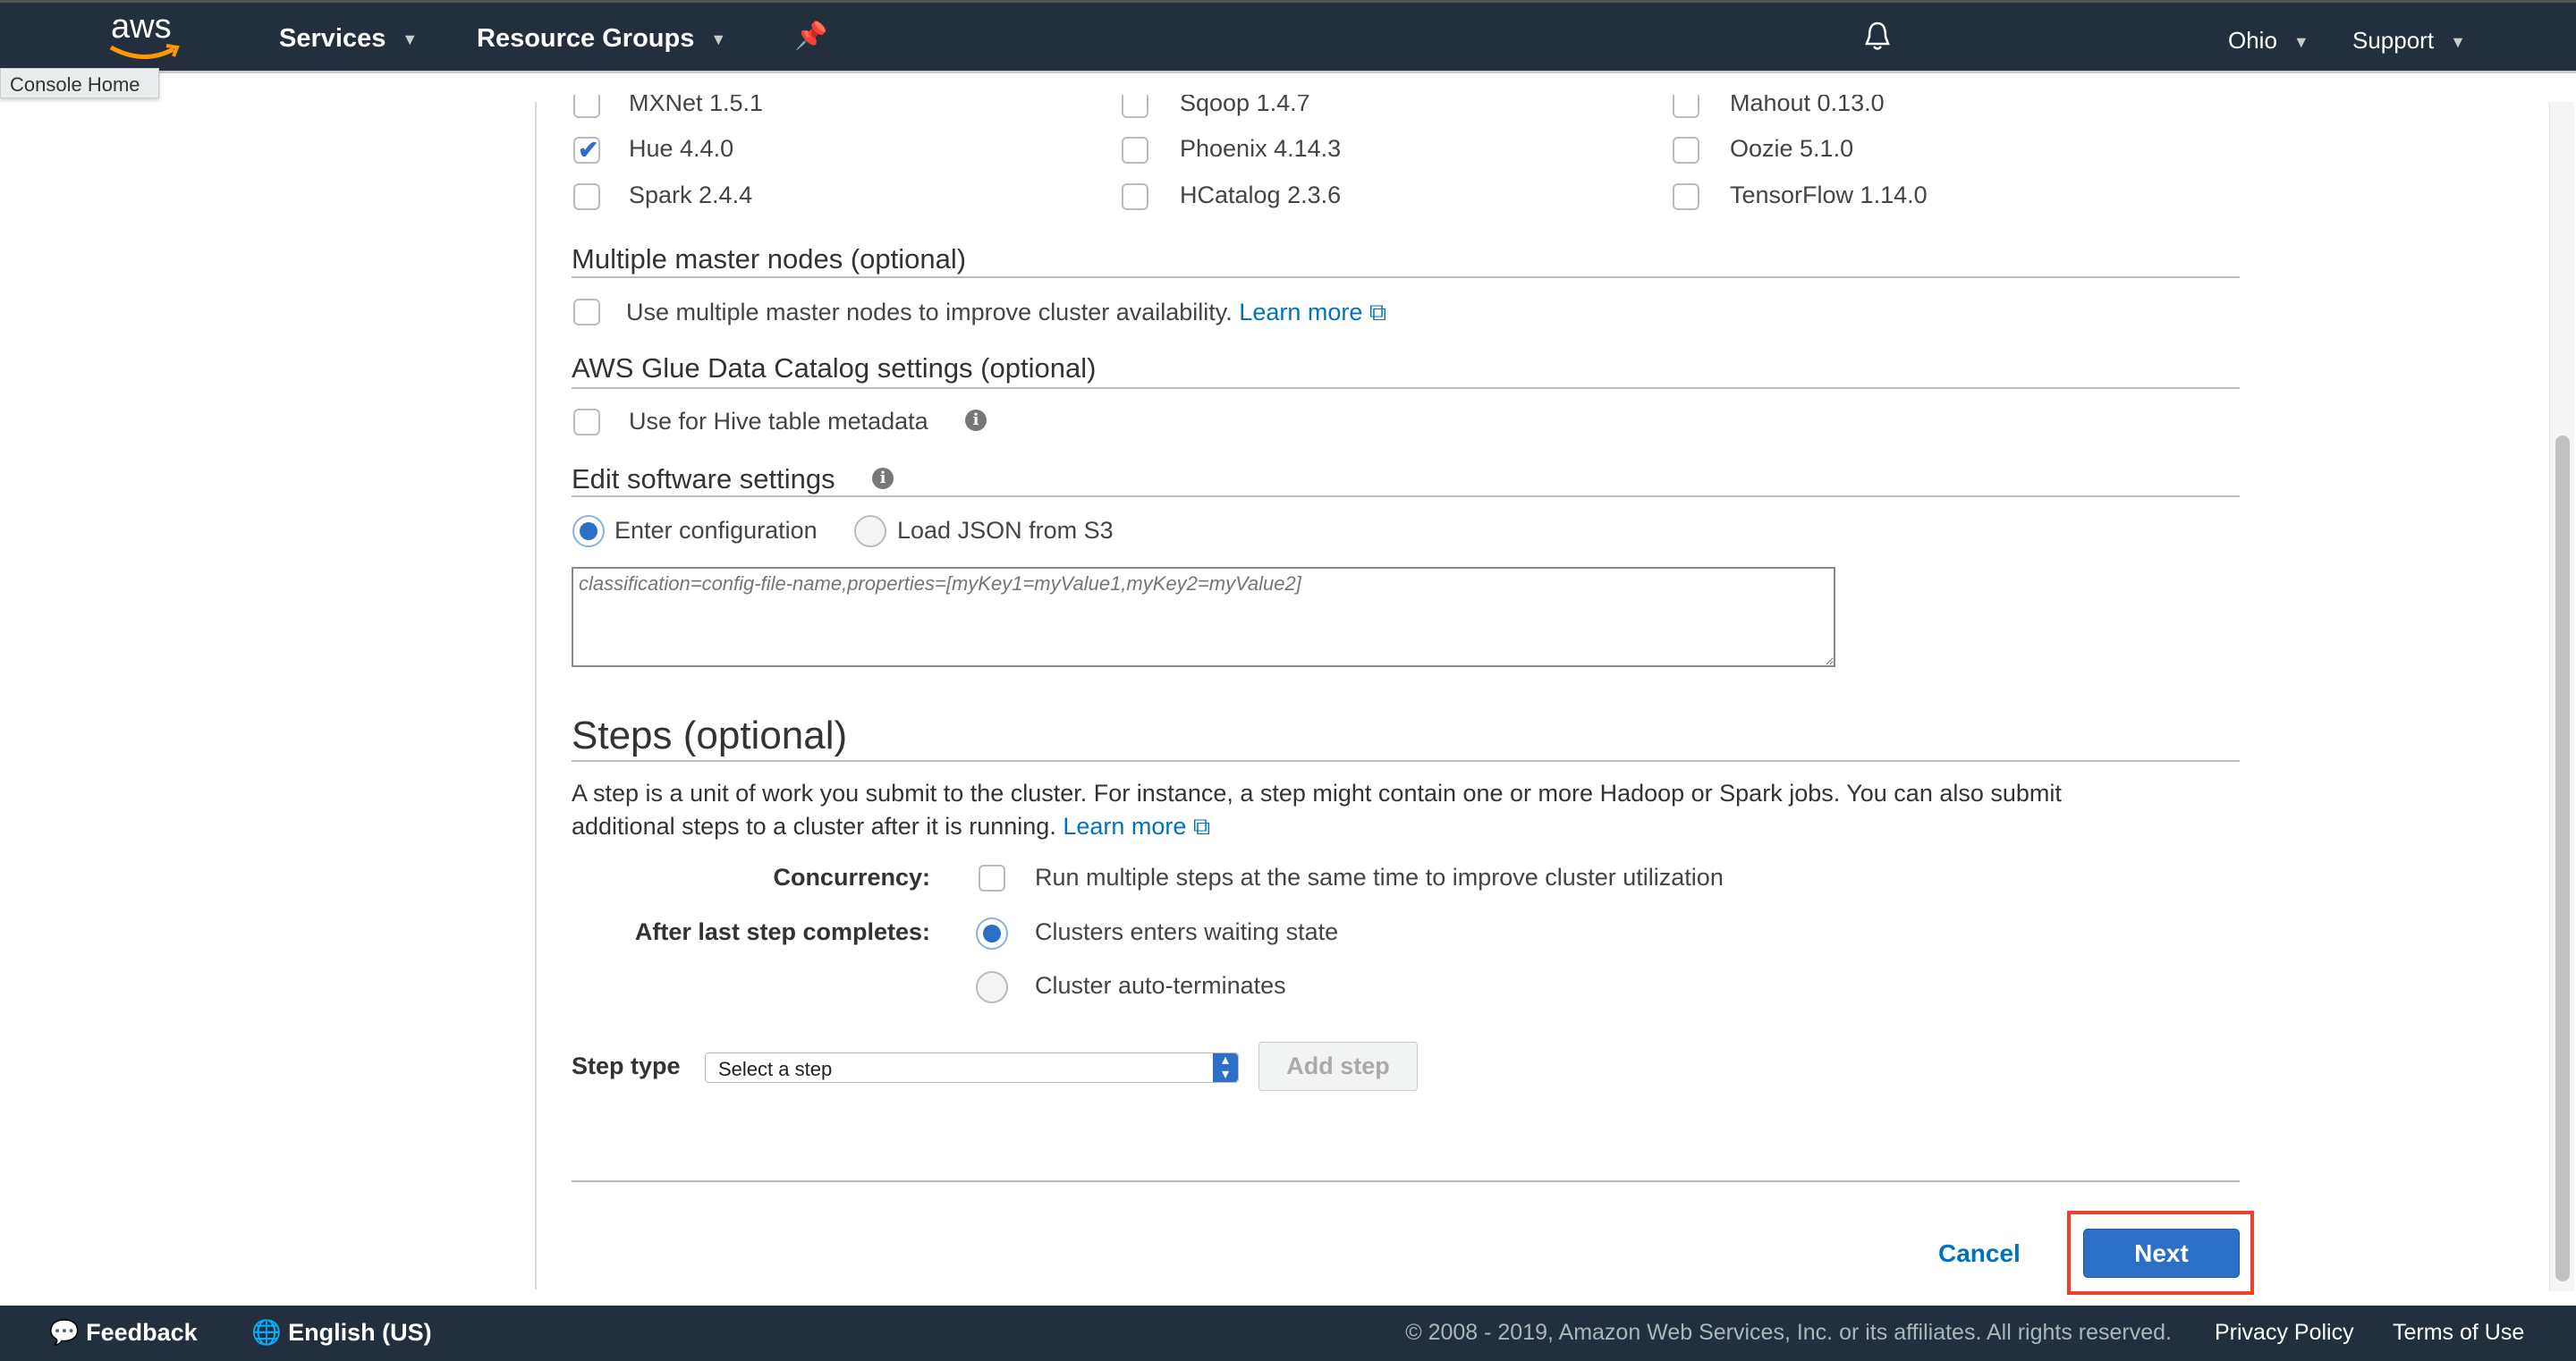 The width and height of the screenshot is (2576, 1361). I want to click on pin-icon: 📌, so click(810, 36).